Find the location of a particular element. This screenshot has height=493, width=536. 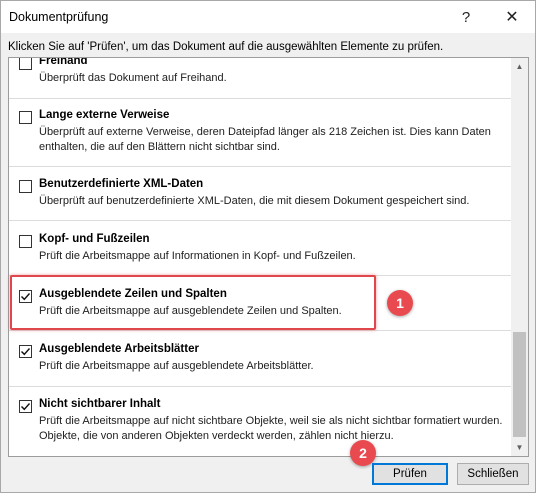

highlight-box is located at coordinates (193, 302).